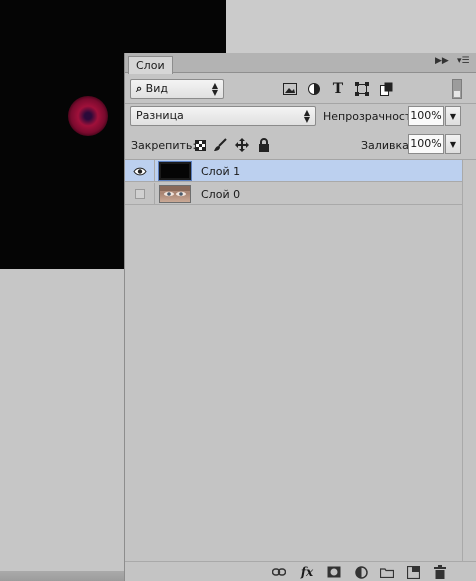 The width and height of the screenshot is (476, 581). What do you see at coordinates (220, 145) in the screenshot?
I see `lock-paint-icon` at bounding box center [220, 145].